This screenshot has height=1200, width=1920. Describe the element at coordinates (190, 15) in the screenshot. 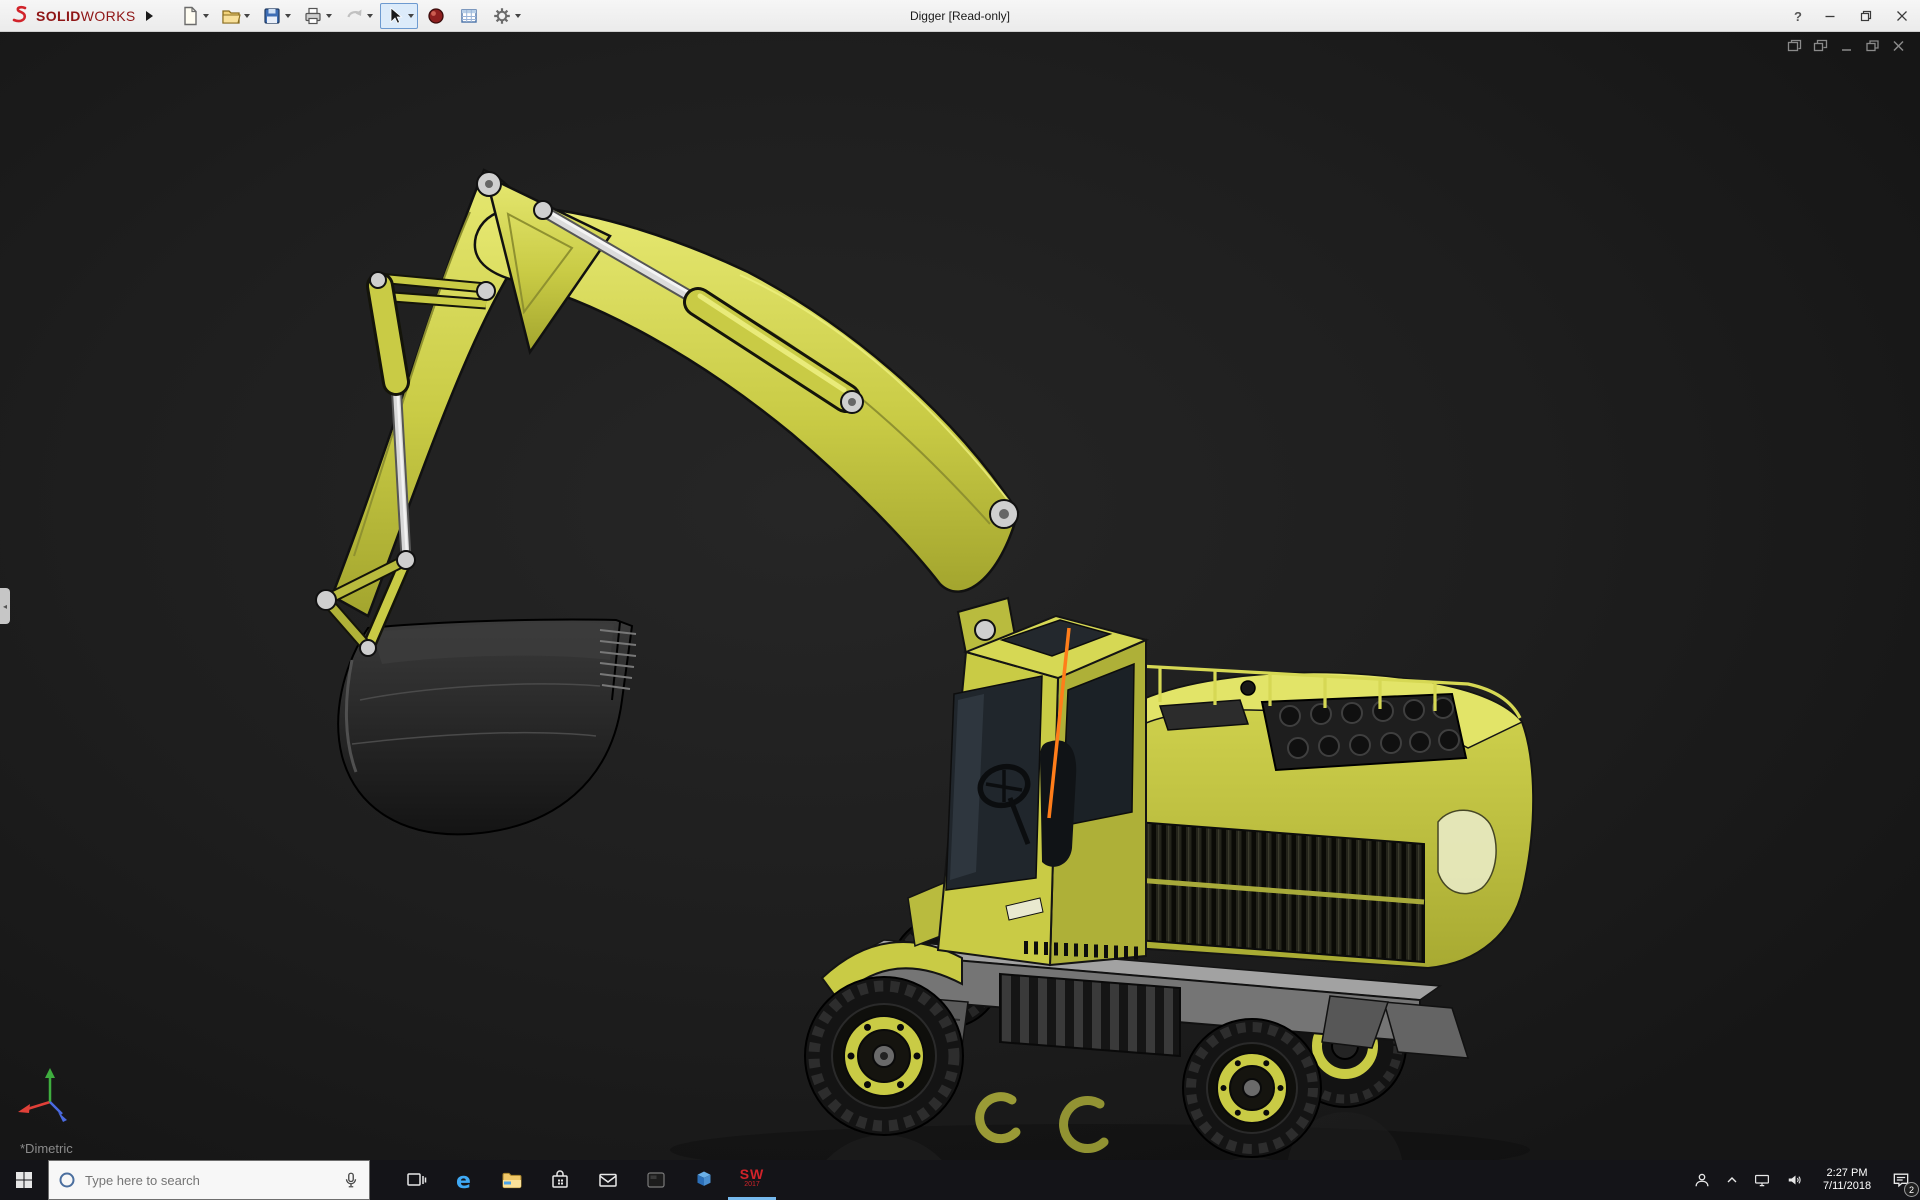

I see `new-document-icon` at that location.